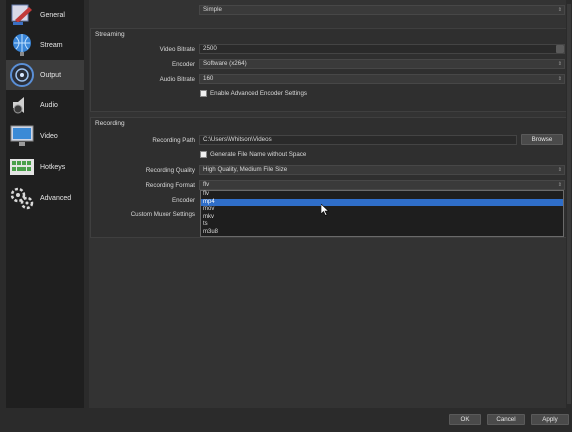 The width and height of the screenshot is (572, 432). What do you see at coordinates (325, 210) in the screenshot?
I see `mouse-cursor-icon` at bounding box center [325, 210].